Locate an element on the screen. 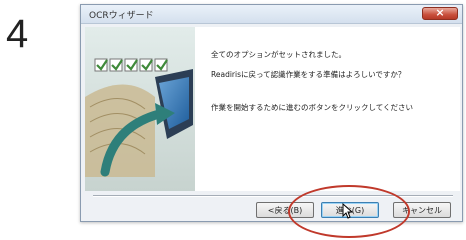 The image size is (466, 240). message-options-set: 全てのオプションがセットされました。 is located at coordinates (278, 54).